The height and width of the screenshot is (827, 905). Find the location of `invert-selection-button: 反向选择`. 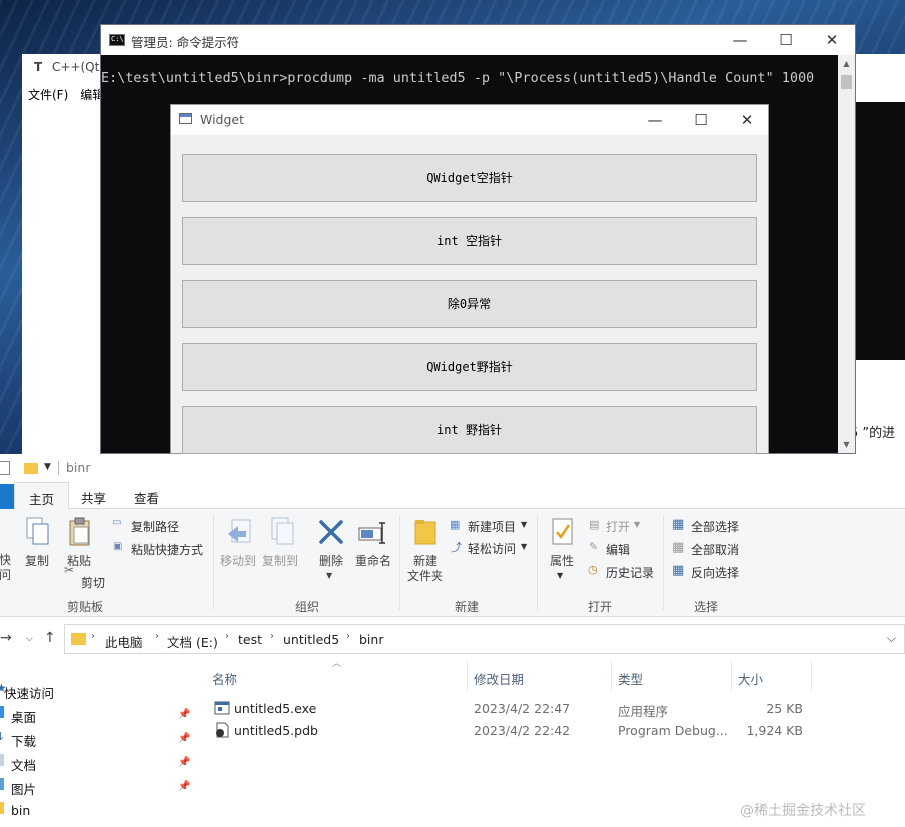

invert-selection-button: 反向选择 is located at coordinates (715, 572).